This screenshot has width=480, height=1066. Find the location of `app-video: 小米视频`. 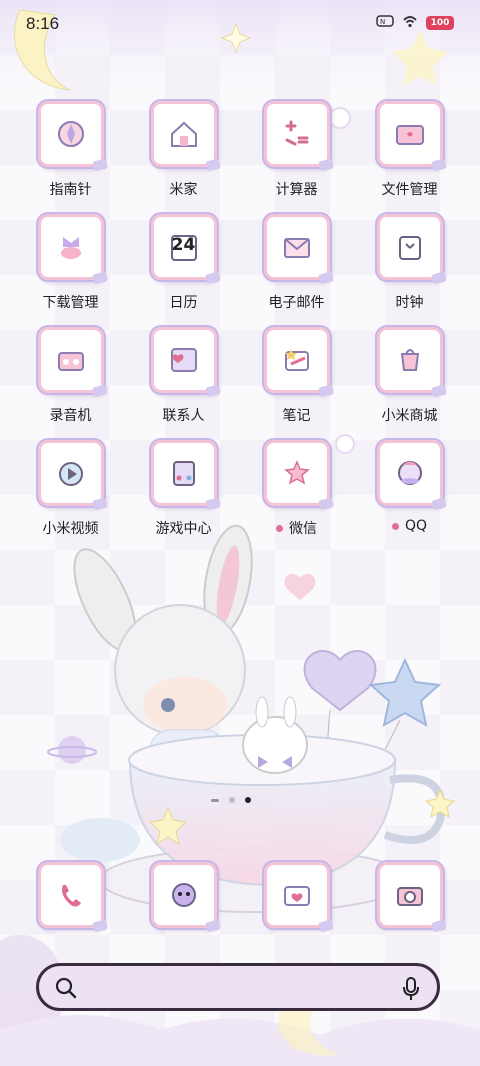

app-video: 小米视频 is located at coordinates (70, 496).